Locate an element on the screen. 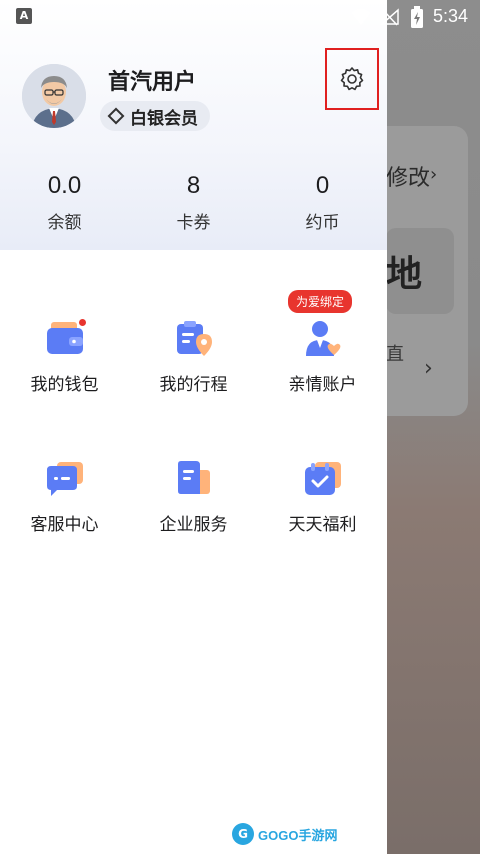 The height and width of the screenshot is (854, 480). stat-value: 8 is located at coordinates (193, 185).